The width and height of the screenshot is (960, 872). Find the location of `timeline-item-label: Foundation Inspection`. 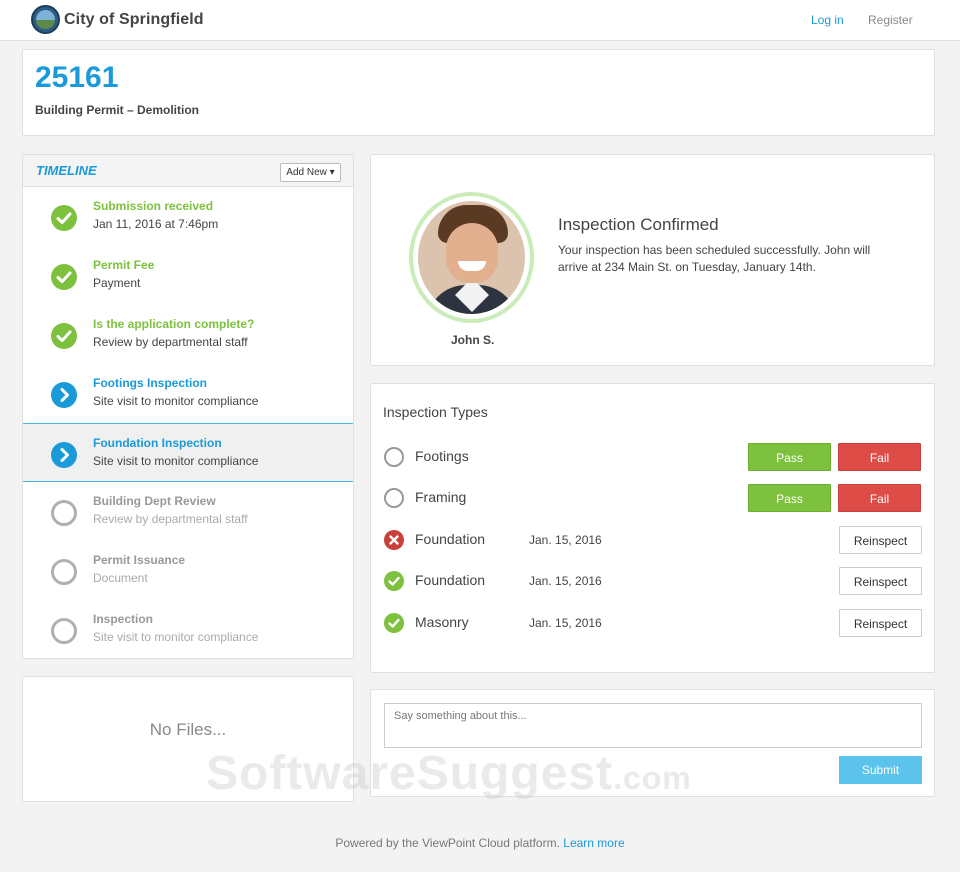

timeline-item-label: Foundation Inspection is located at coordinates (157, 443).